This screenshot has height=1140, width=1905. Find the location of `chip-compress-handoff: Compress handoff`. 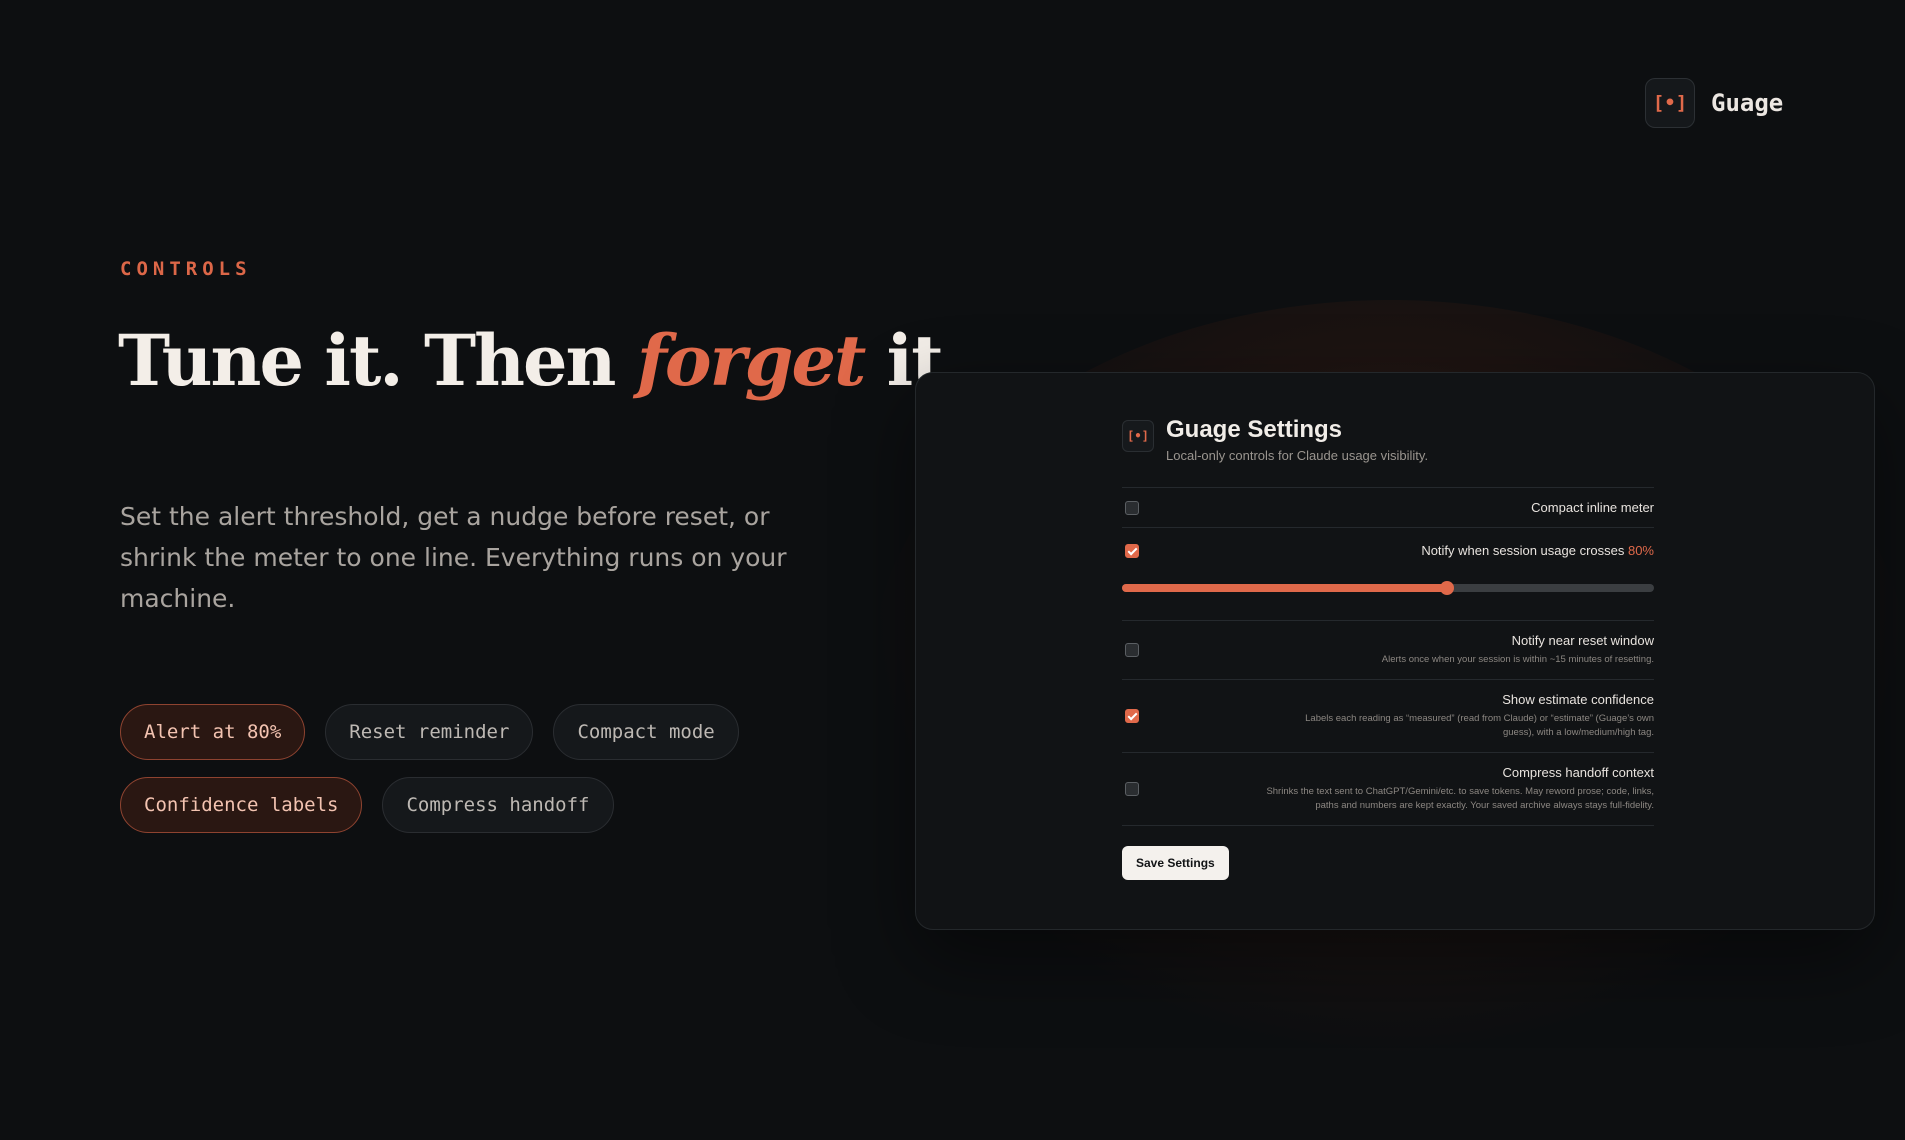

chip-compress-handoff: Compress handoff is located at coordinates (498, 805).